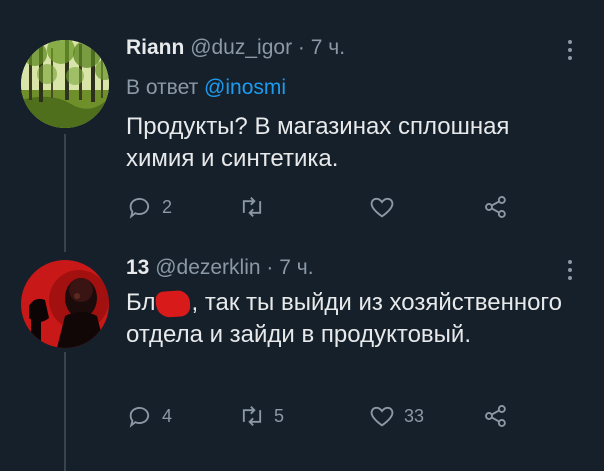 Image resolution: width=604 pixels, height=471 pixels. I want to click on handle: @duz_igor, so click(241, 47).